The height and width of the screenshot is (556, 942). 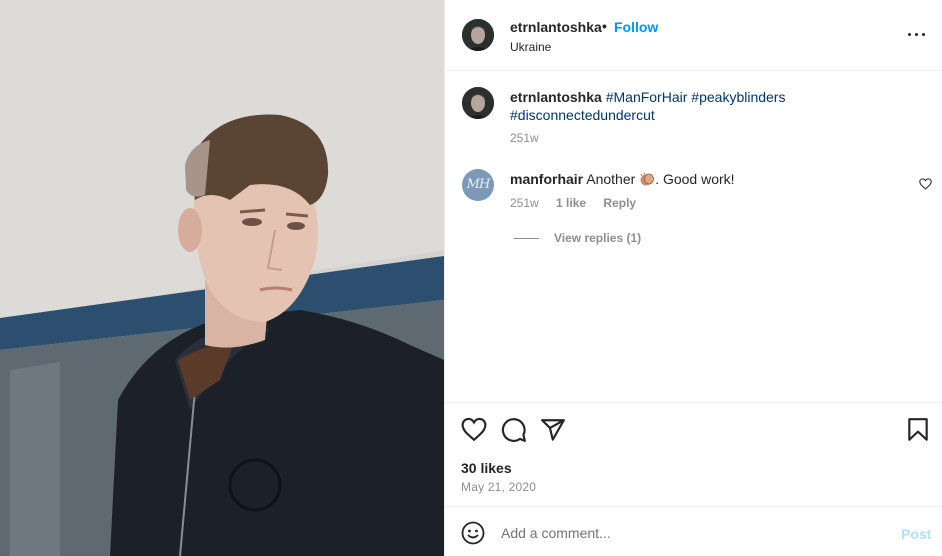 I want to click on comment-body-start: Another, so click(x=611, y=179).